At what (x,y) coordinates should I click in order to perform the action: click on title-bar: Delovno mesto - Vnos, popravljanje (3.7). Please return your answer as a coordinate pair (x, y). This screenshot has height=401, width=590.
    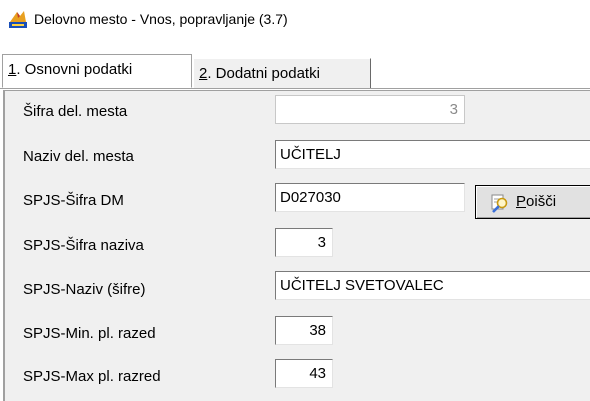
    Looking at the image, I should click on (295, 19).